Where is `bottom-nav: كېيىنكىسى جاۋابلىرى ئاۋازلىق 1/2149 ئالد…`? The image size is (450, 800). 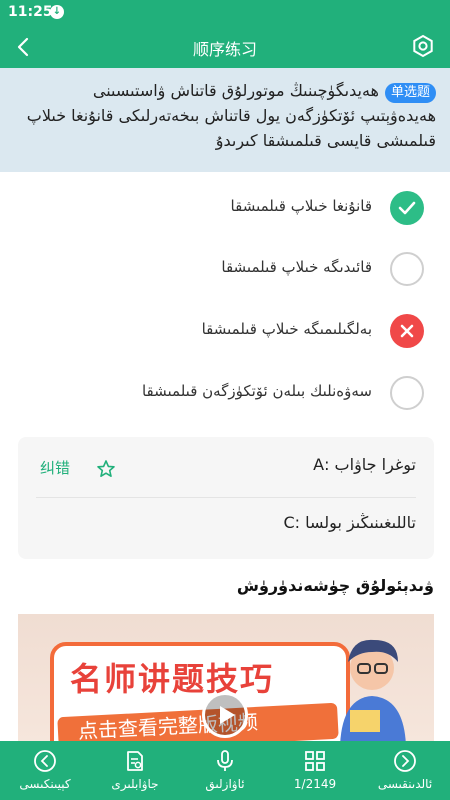
bottom-nav: كېيىنكىسى جاۋابلىرى ئاۋازلىق 1/2149 ئالد… is located at coordinates (225, 770).